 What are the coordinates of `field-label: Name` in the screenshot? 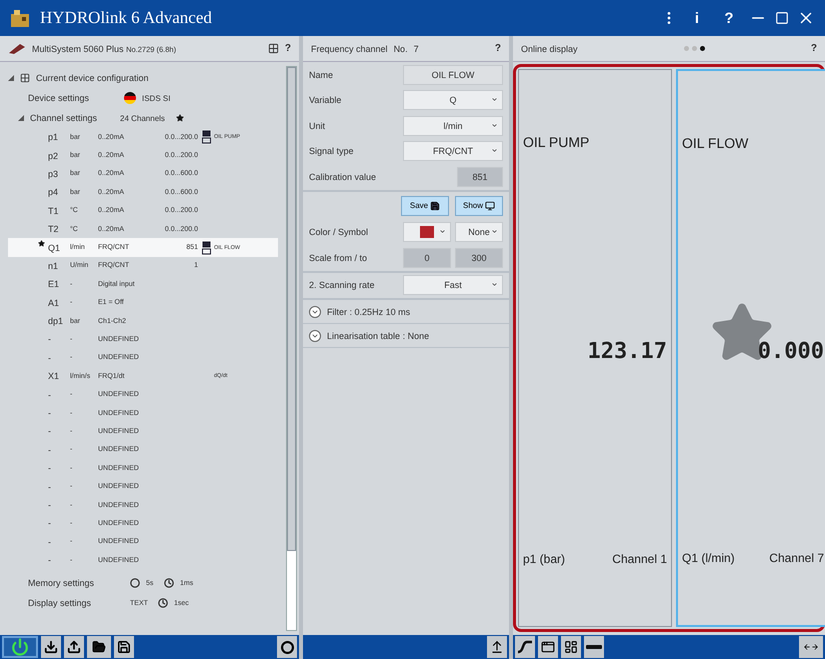 It's located at (321, 75).